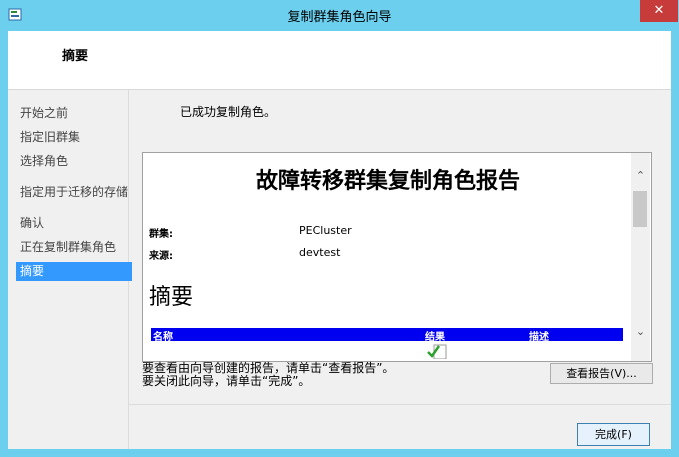 This screenshot has height=457, width=679. Describe the element at coordinates (387, 181) in the screenshot. I see `report-title: 故障转移群集复制角色报告` at that location.